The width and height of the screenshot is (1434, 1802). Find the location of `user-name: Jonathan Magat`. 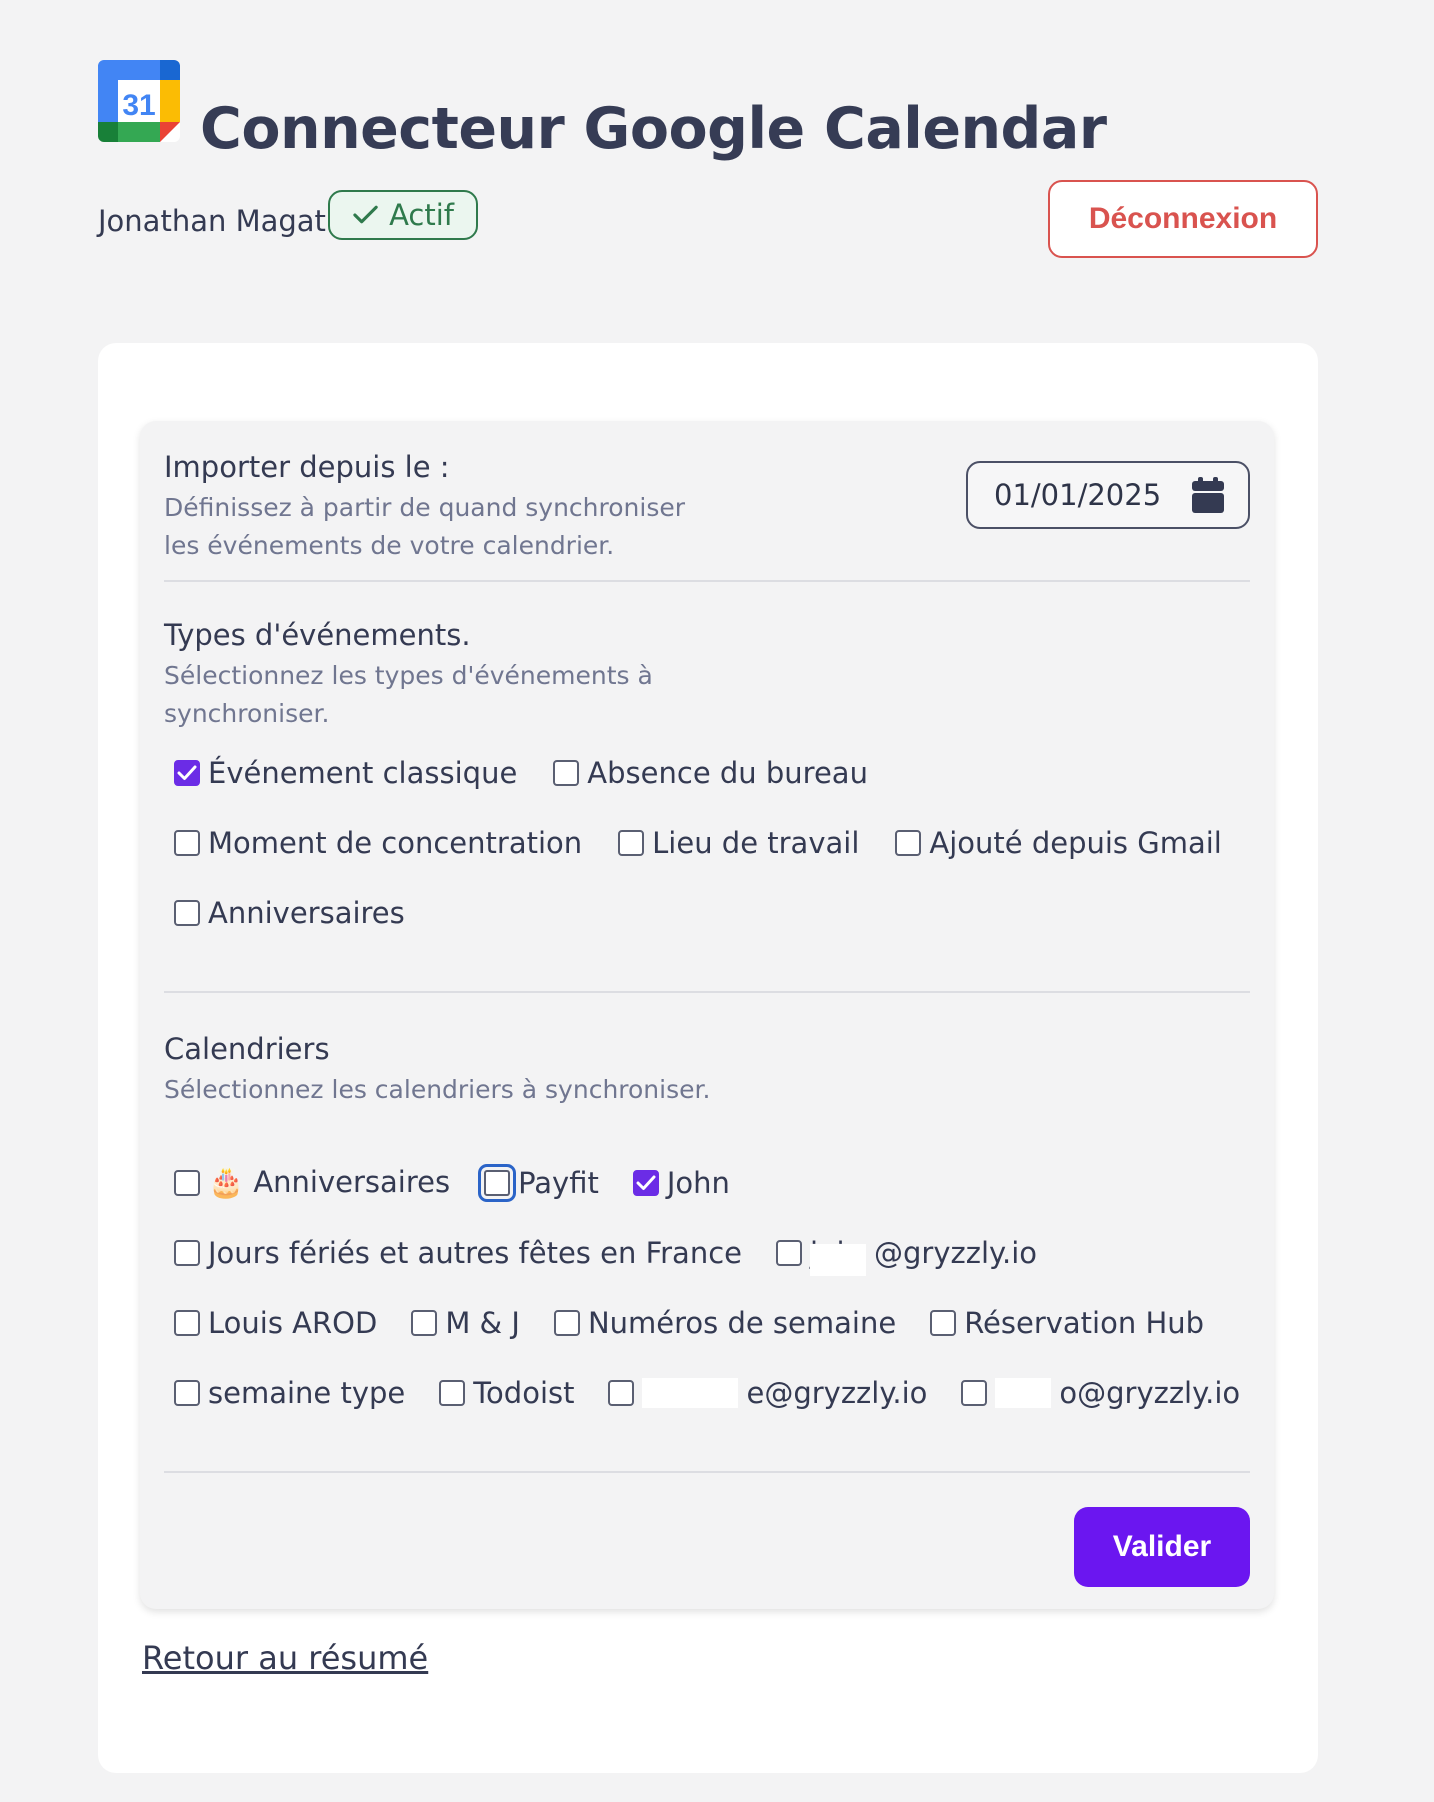

user-name: Jonathan Magat is located at coordinates (212, 221).